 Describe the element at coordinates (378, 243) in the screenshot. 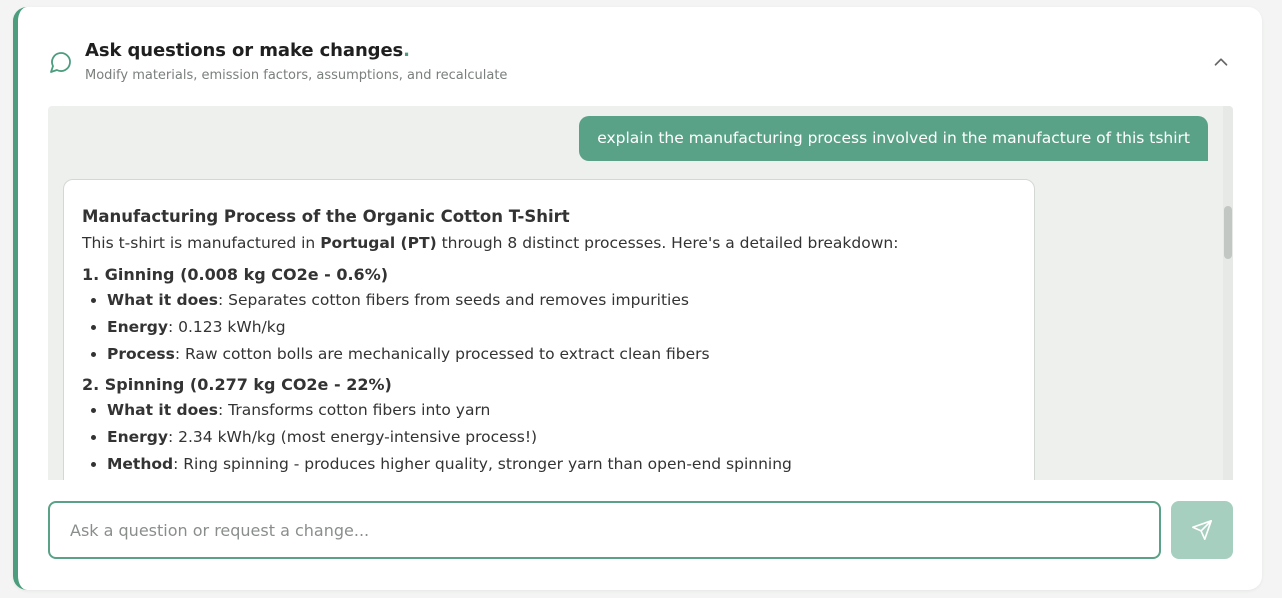

I see `intro-country: Portugal (PT)` at that location.